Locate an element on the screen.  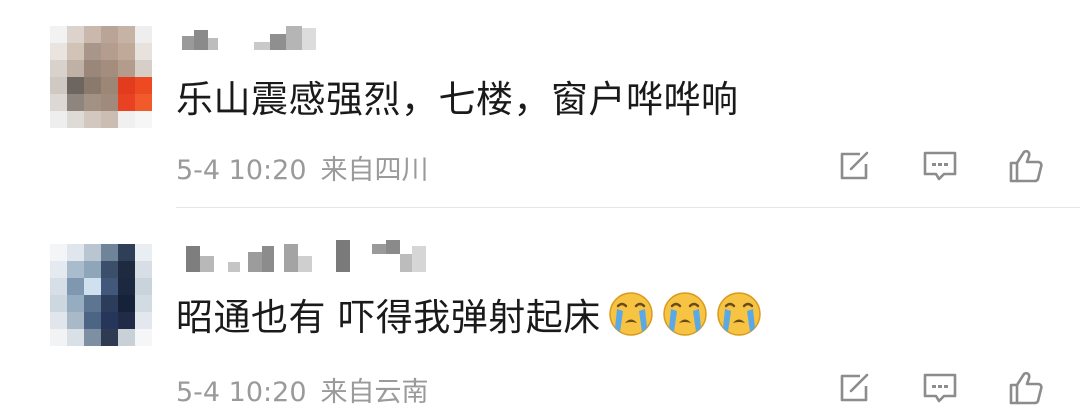
comment-location: 来自云南 is located at coordinates (374, 392).